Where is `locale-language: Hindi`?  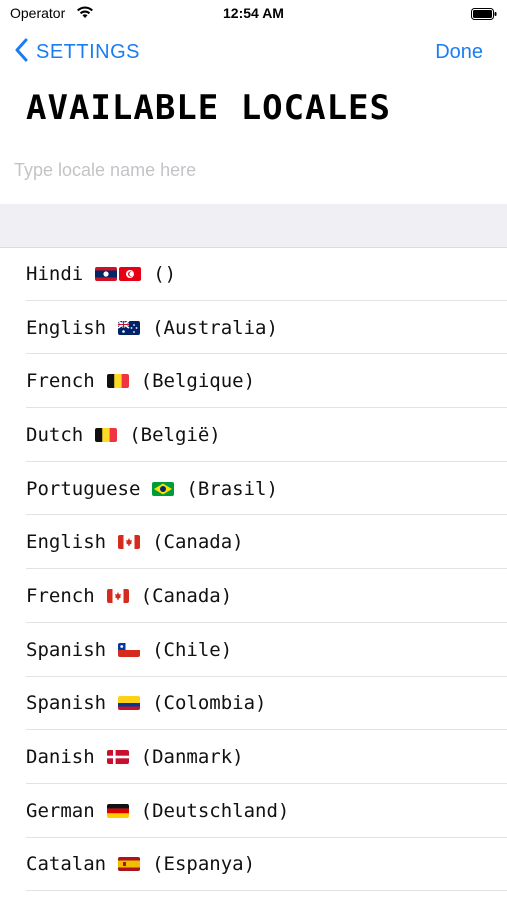 locale-language: Hindi is located at coordinates (55, 273).